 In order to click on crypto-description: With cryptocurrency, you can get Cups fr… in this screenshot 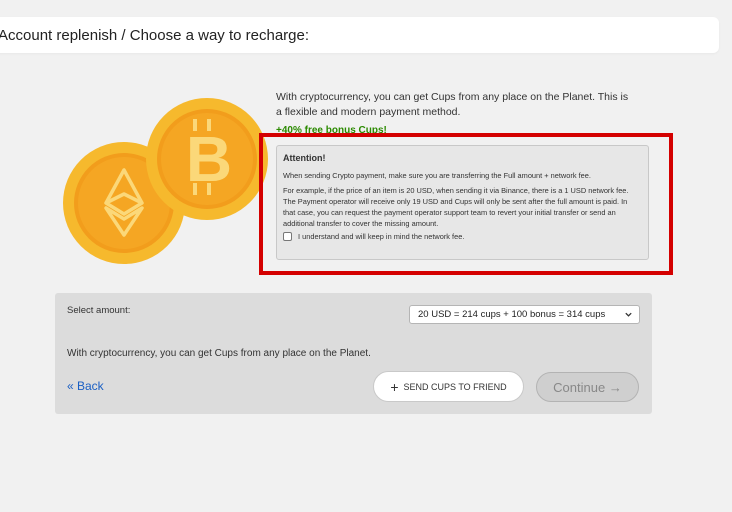, I will do `click(452, 104)`.